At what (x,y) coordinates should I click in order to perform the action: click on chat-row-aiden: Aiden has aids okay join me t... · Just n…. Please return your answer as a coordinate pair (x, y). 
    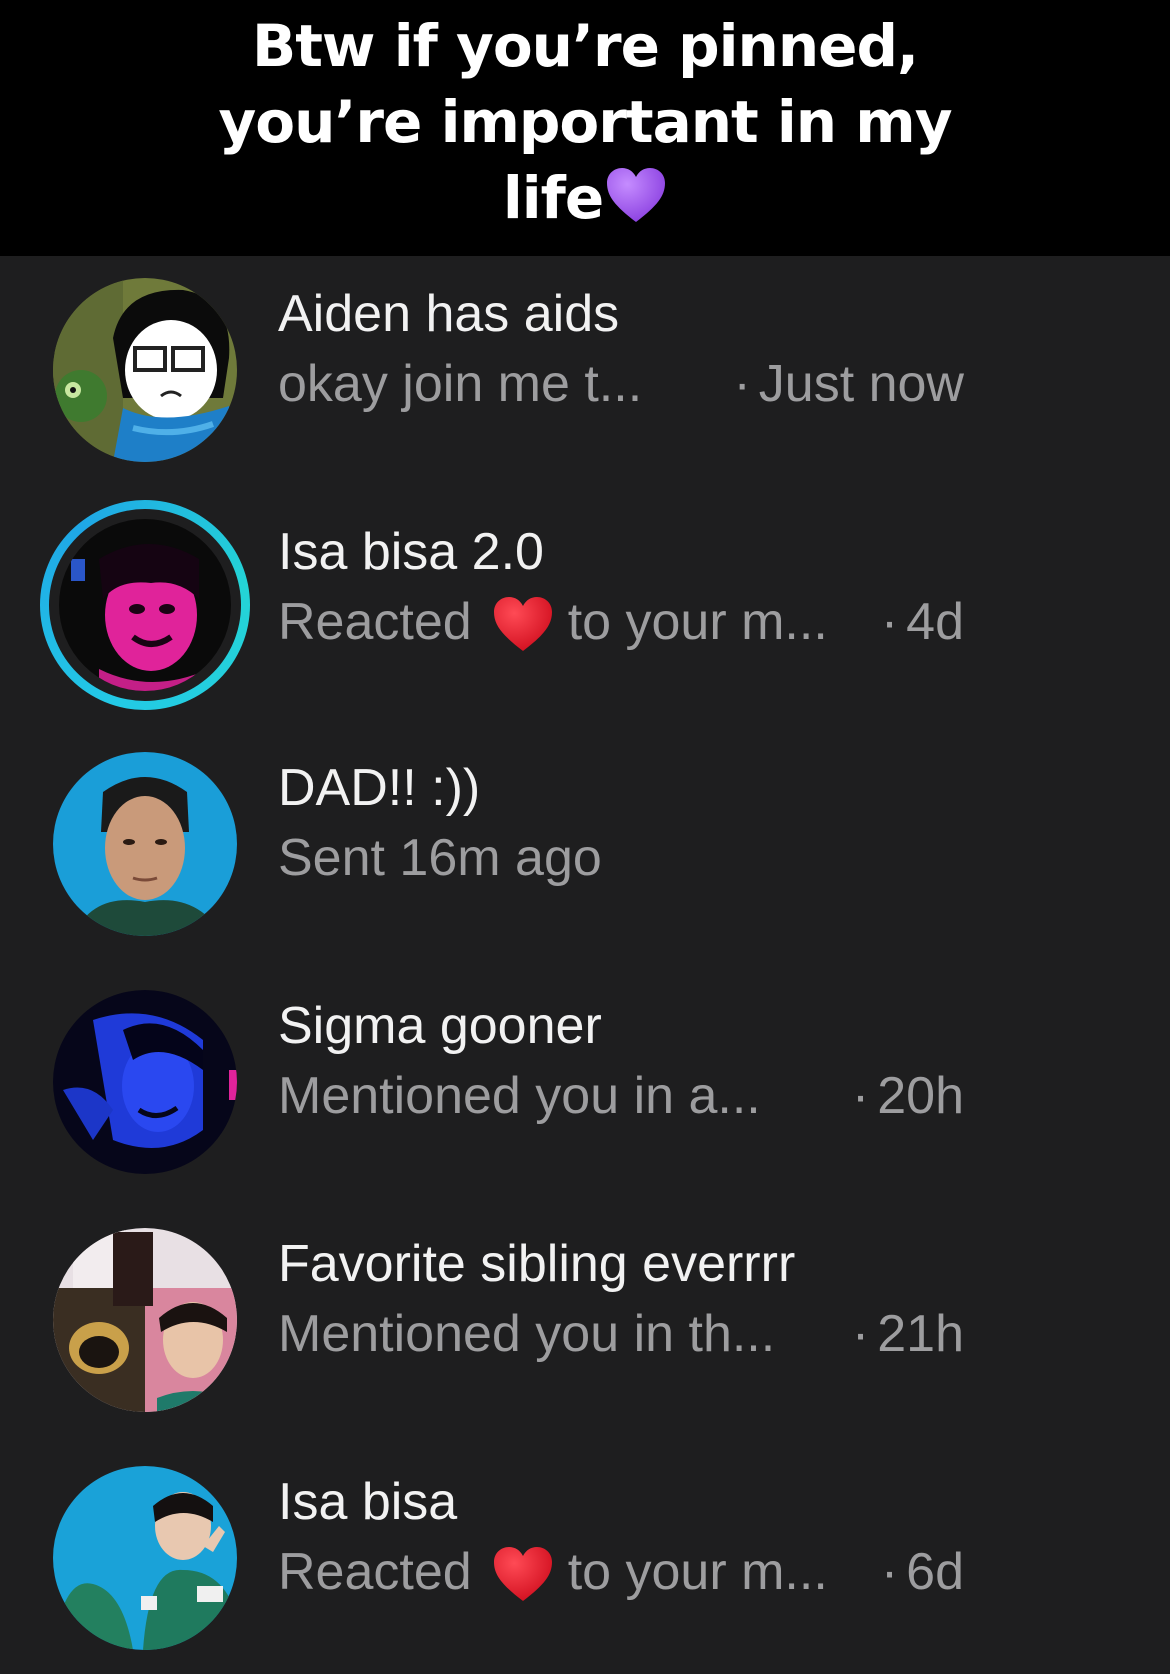
    Looking at the image, I should click on (585, 366).